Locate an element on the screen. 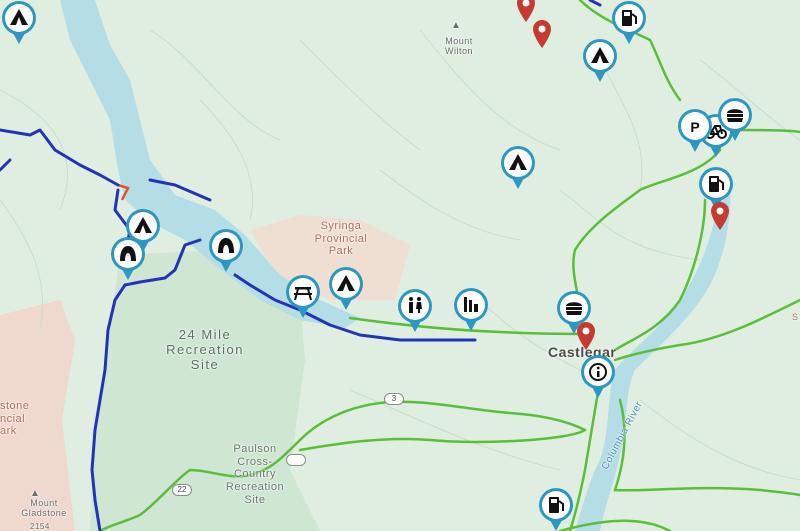 Image resolution: width=800 pixels, height=531 pixels. recreation-site-label: 24 Mile Recreation Site is located at coordinates (205, 349).